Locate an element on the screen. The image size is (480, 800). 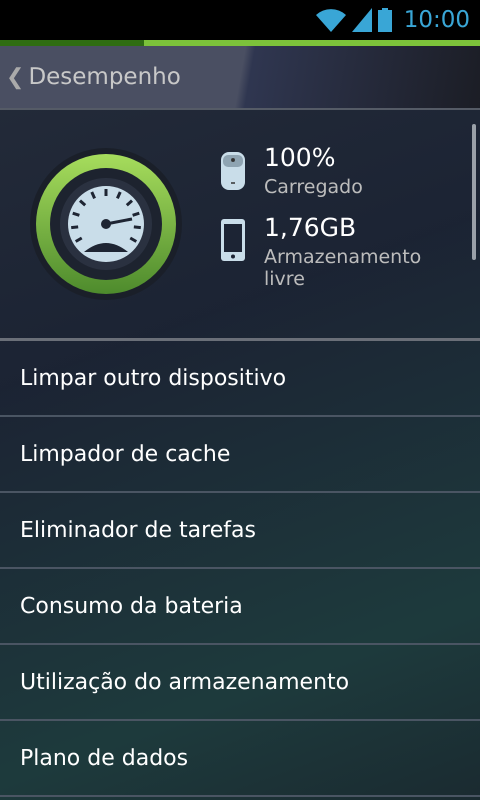
back-button: ❮ is located at coordinates (14, 77).